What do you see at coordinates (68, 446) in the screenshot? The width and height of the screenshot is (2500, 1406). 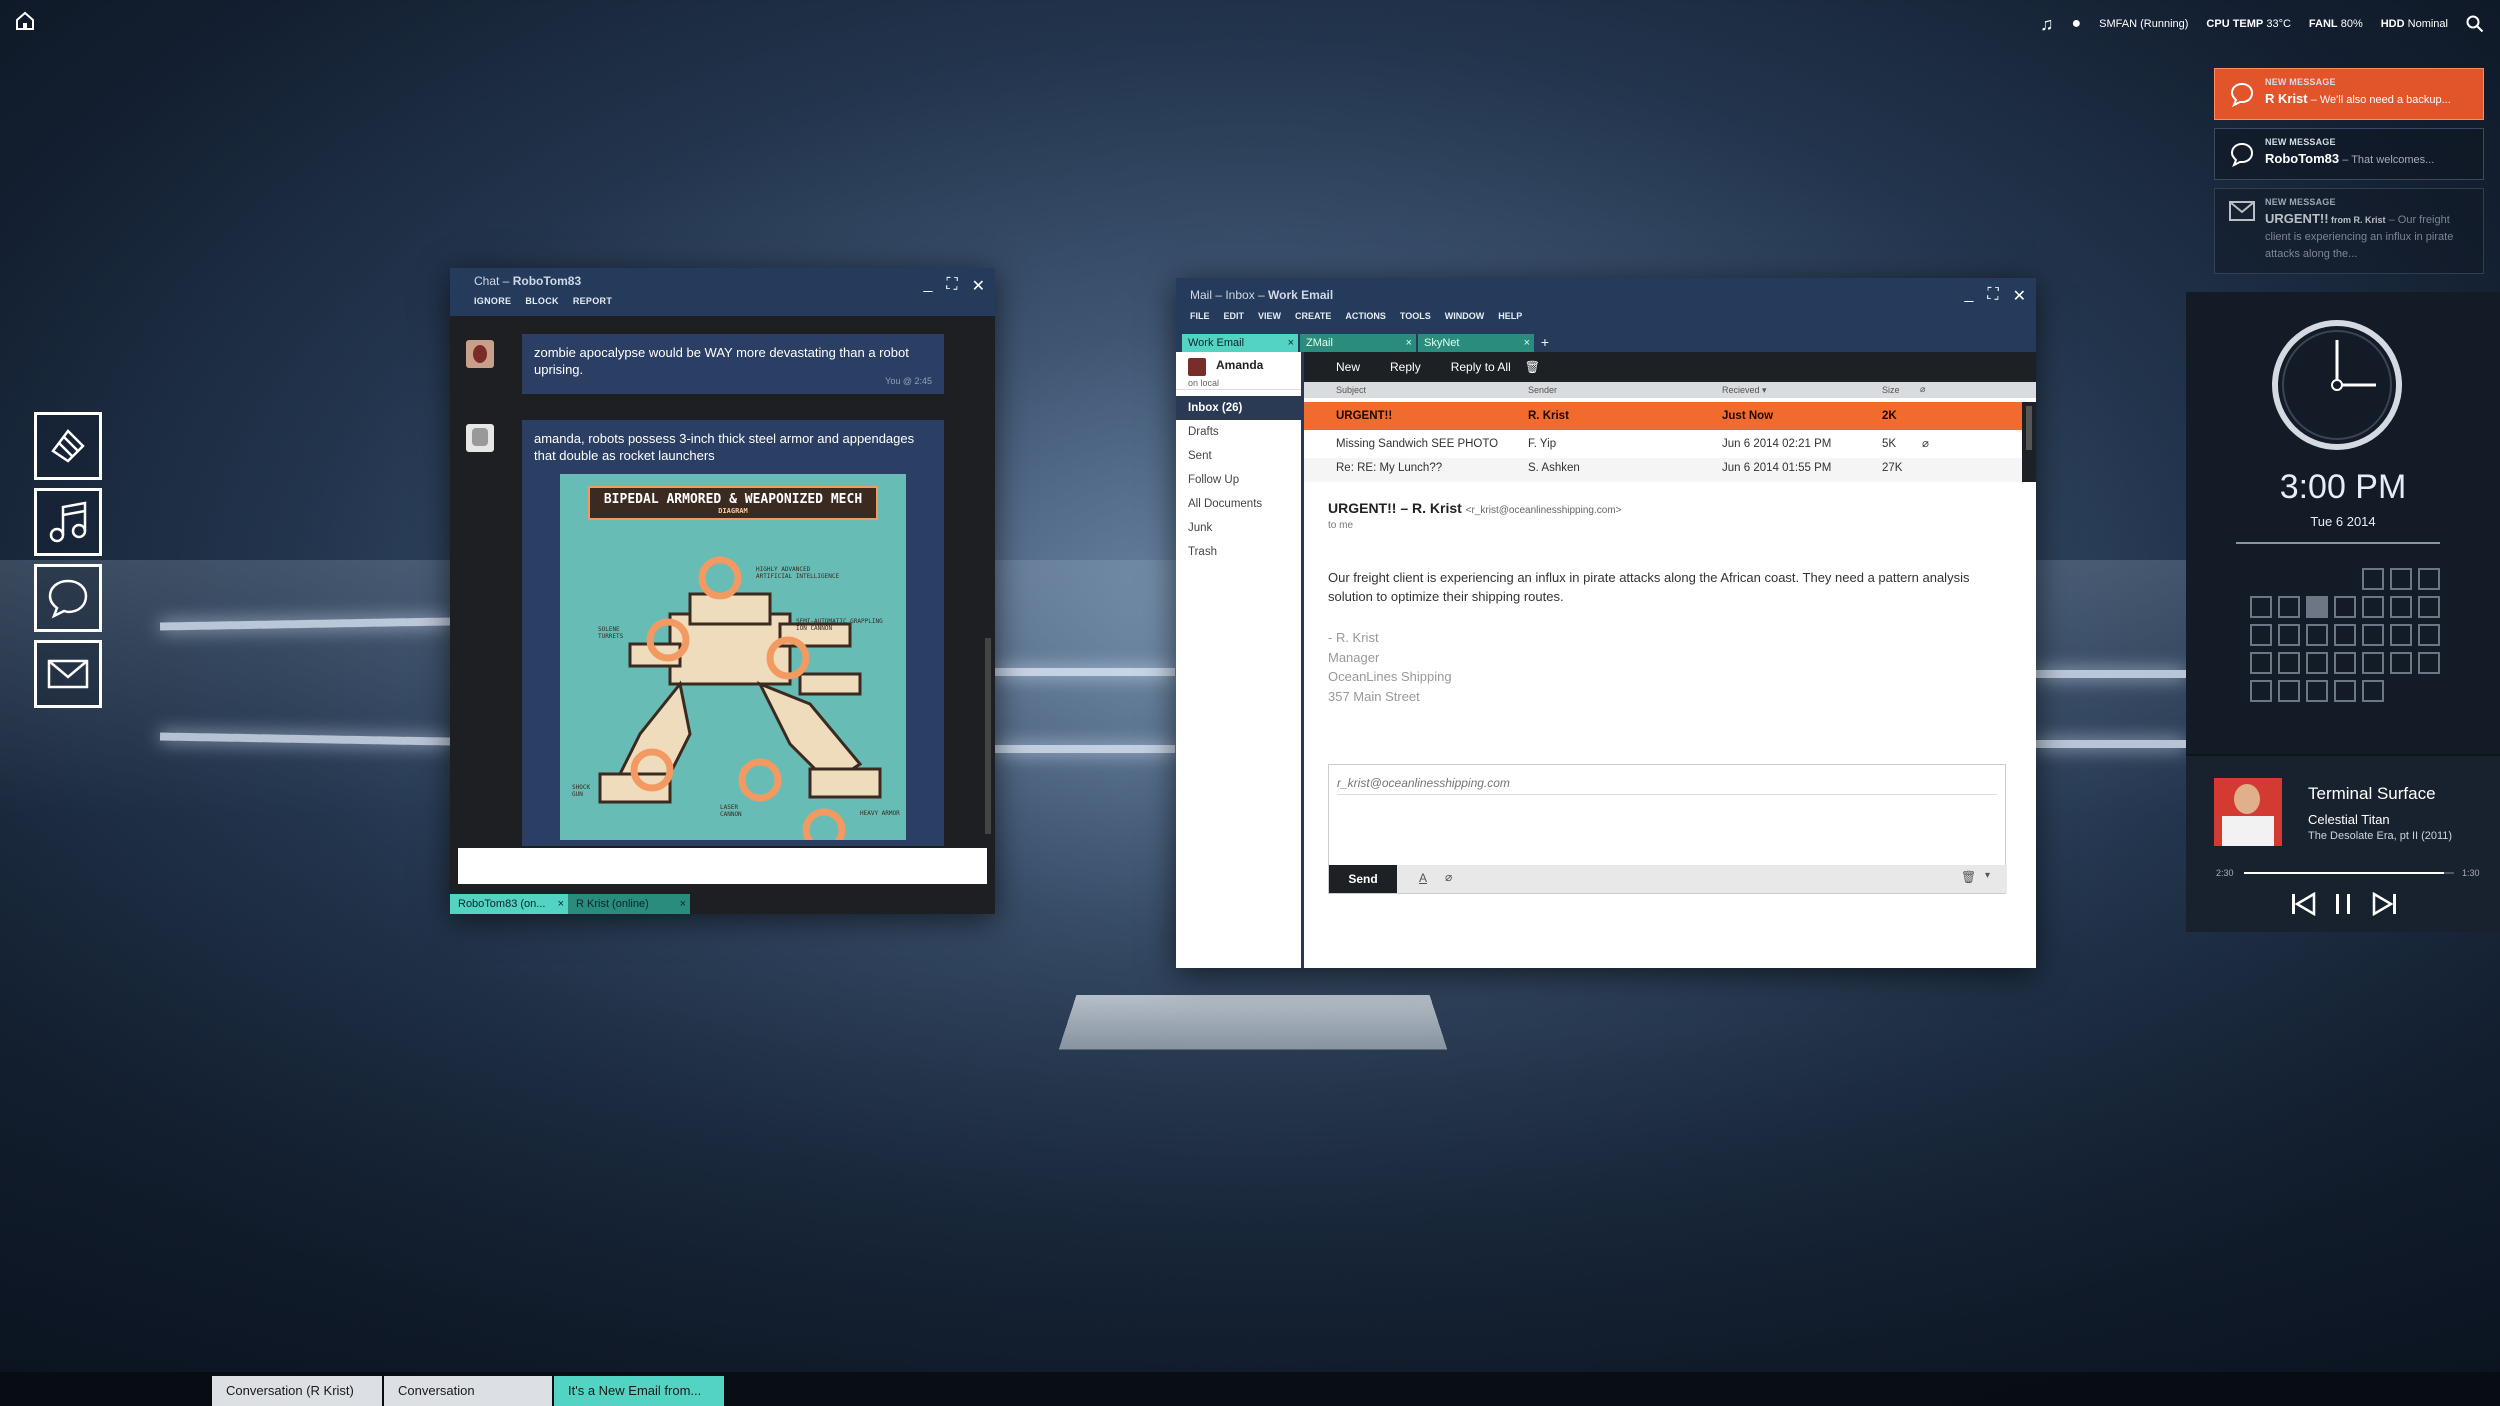 I see `dock-apps-button` at bounding box center [68, 446].